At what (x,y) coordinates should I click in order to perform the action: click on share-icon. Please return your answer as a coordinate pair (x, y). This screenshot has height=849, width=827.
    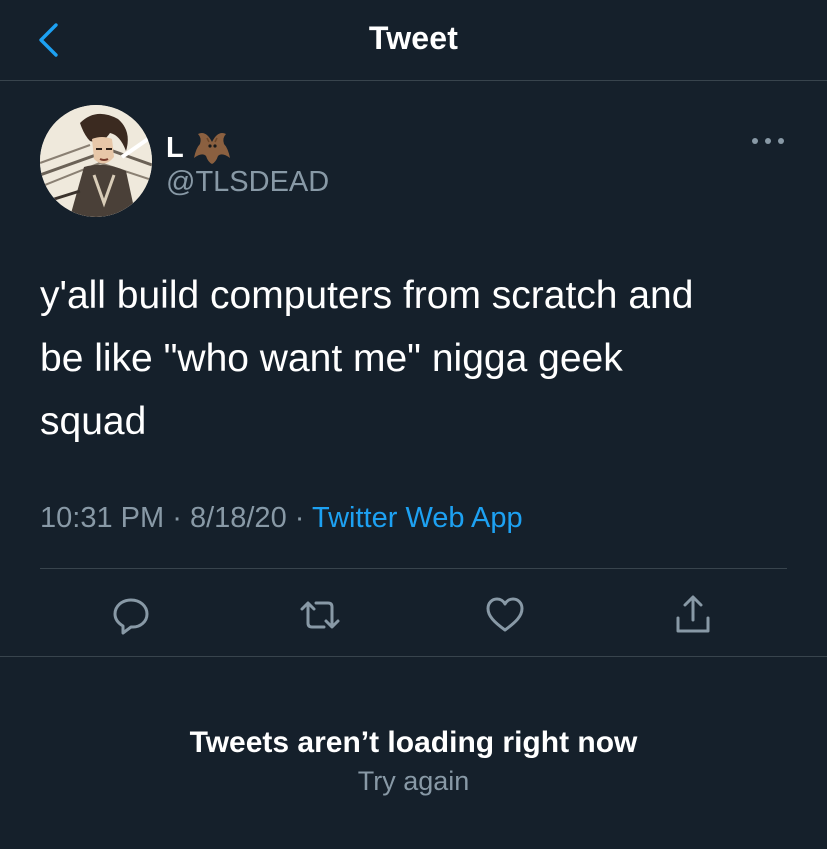
    Looking at the image, I should click on (693, 614).